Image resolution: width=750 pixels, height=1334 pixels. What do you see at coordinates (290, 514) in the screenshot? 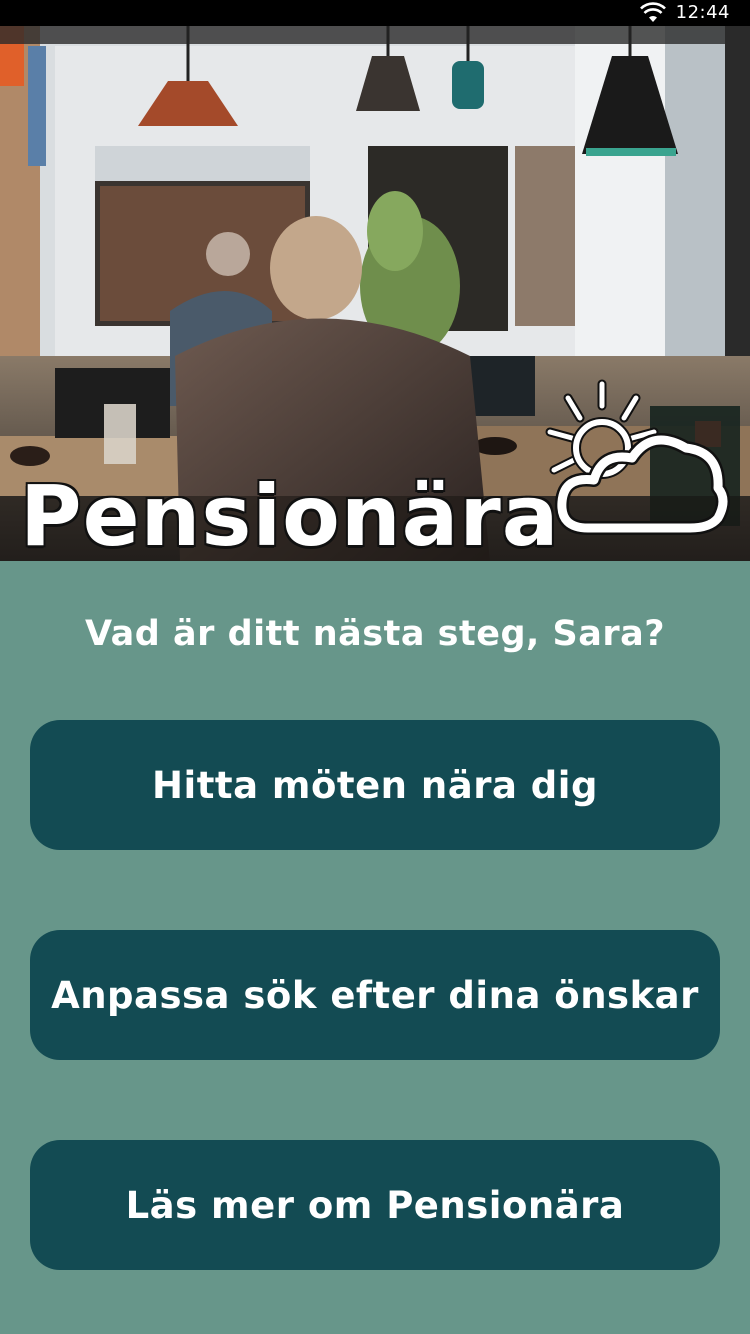
I see `brand-name: Pensionära` at bounding box center [290, 514].